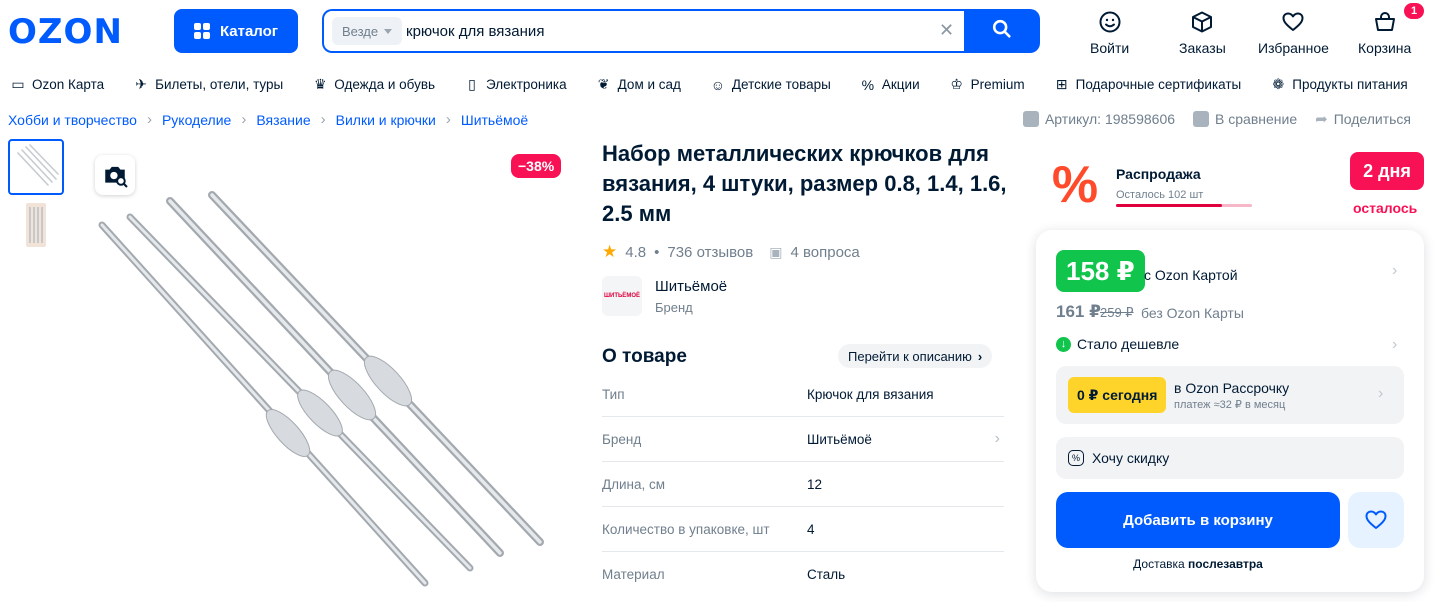  What do you see at coordinates (236, 31) in the screenshot?
I see `catalog-button: Каталог` at bounding box center [236, 31].